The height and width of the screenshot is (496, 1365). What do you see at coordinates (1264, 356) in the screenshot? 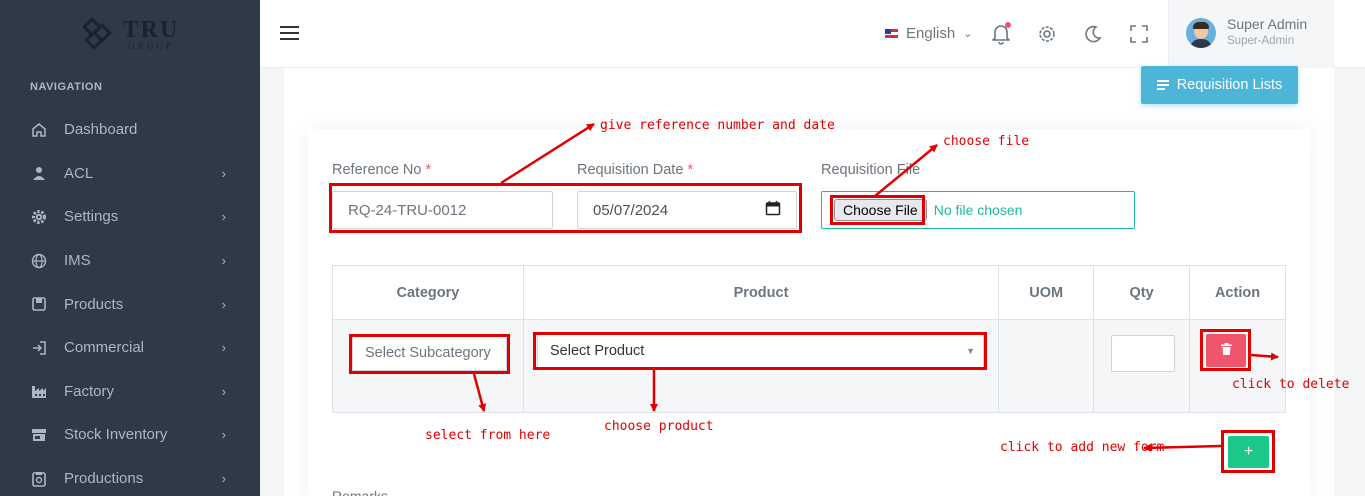
I see `arrow-delete` at bounding box center [1264, 356].